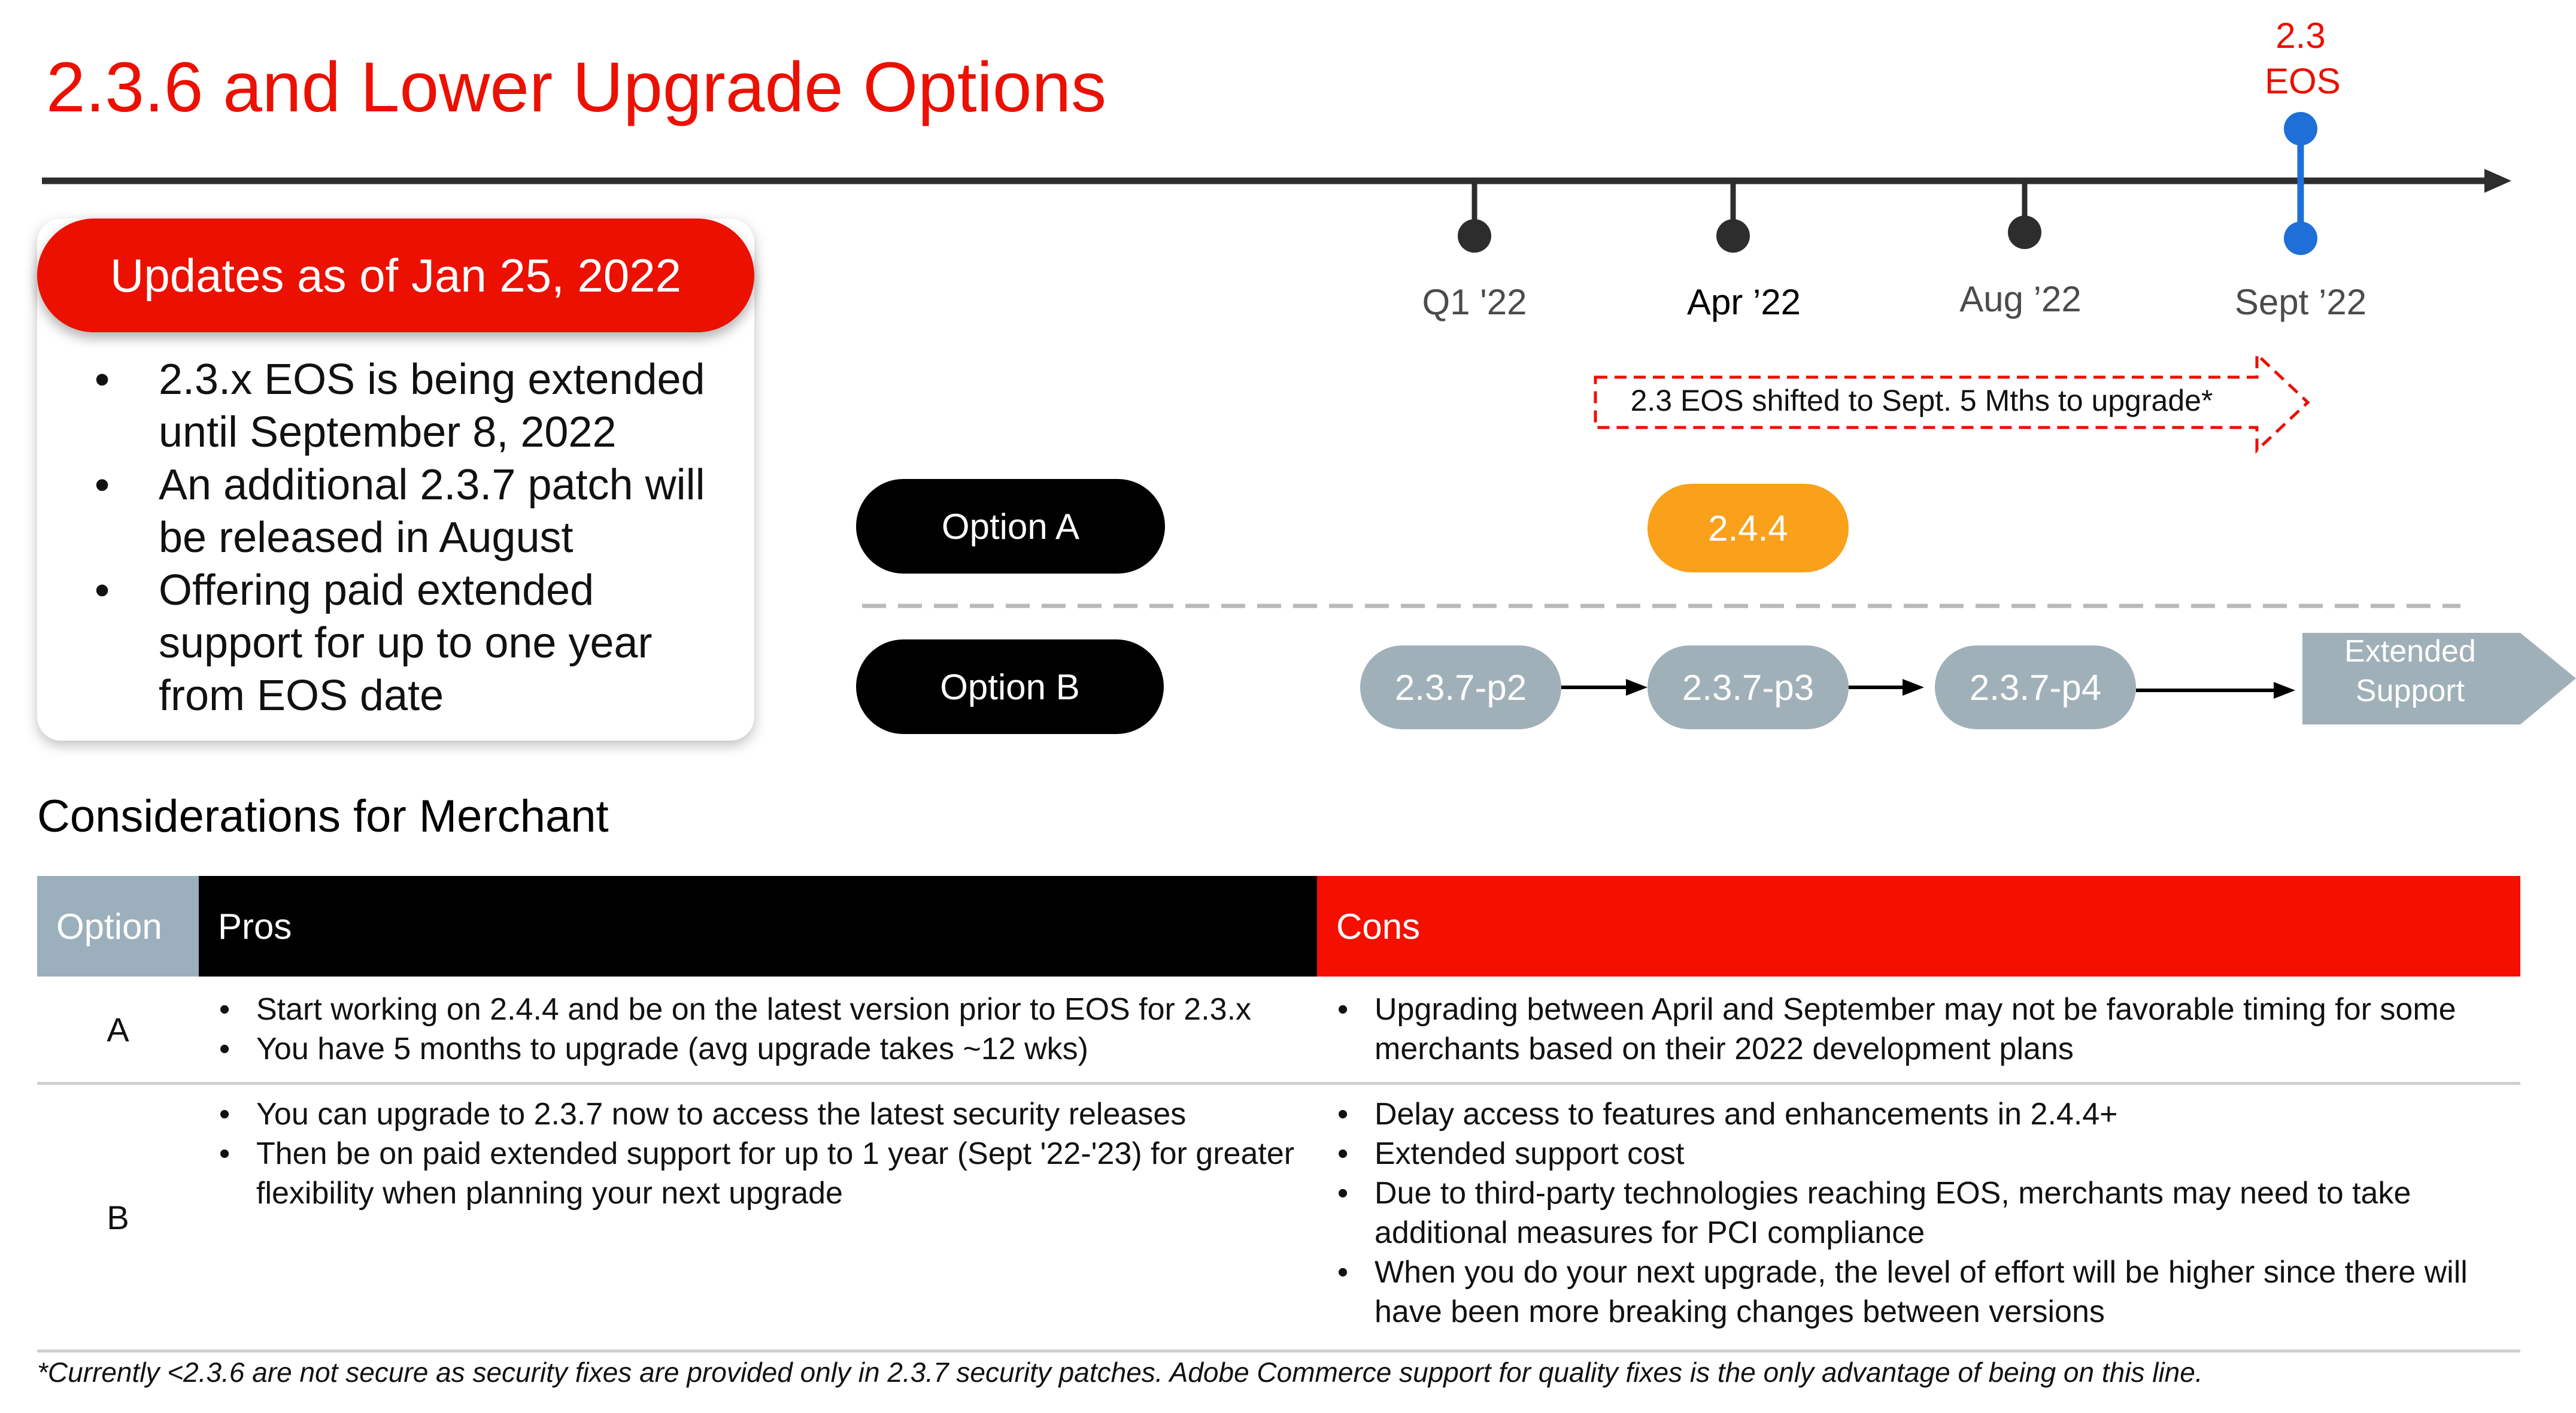 This screenshot has width=2576, height=1413. I want to click on milestone-sept-label: Sept ’22, so click(2300, 302).